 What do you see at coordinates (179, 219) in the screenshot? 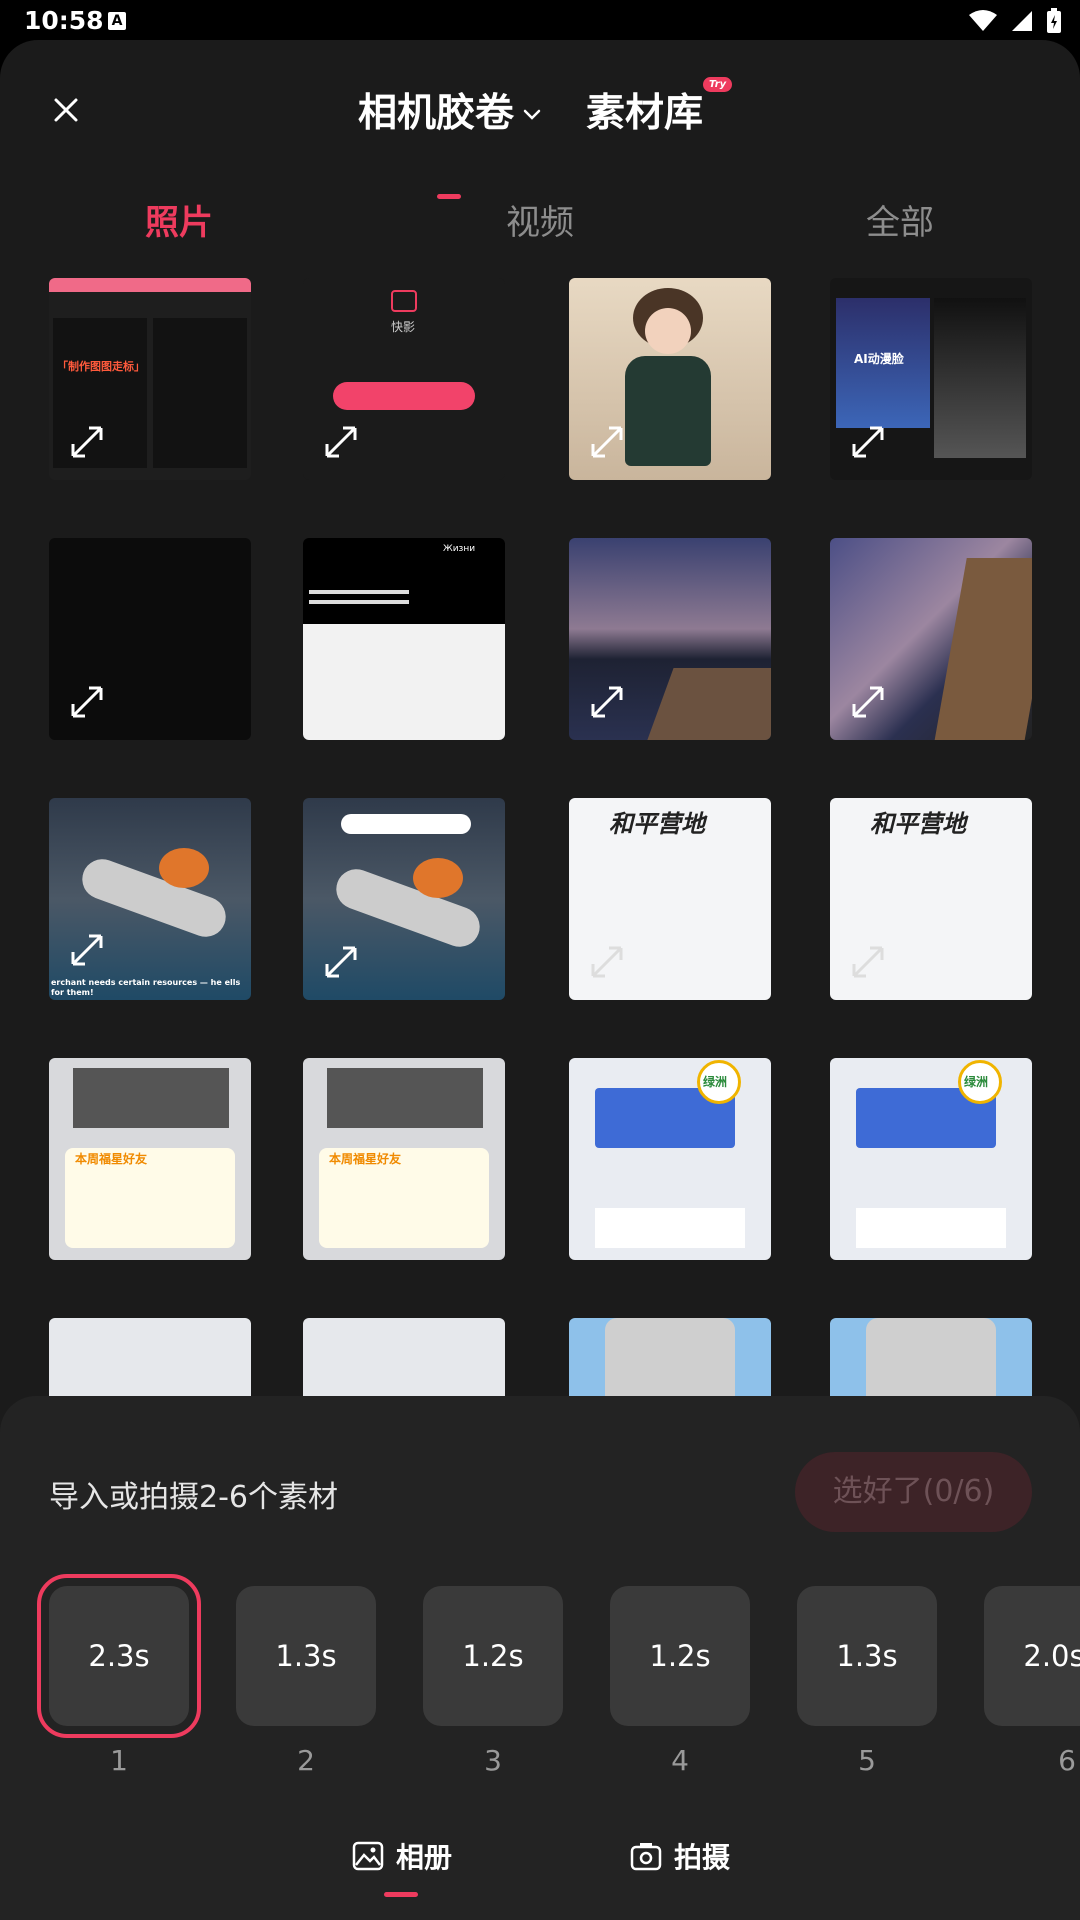
I see `tab-photos: 照片` at bounding box center [179, 219].